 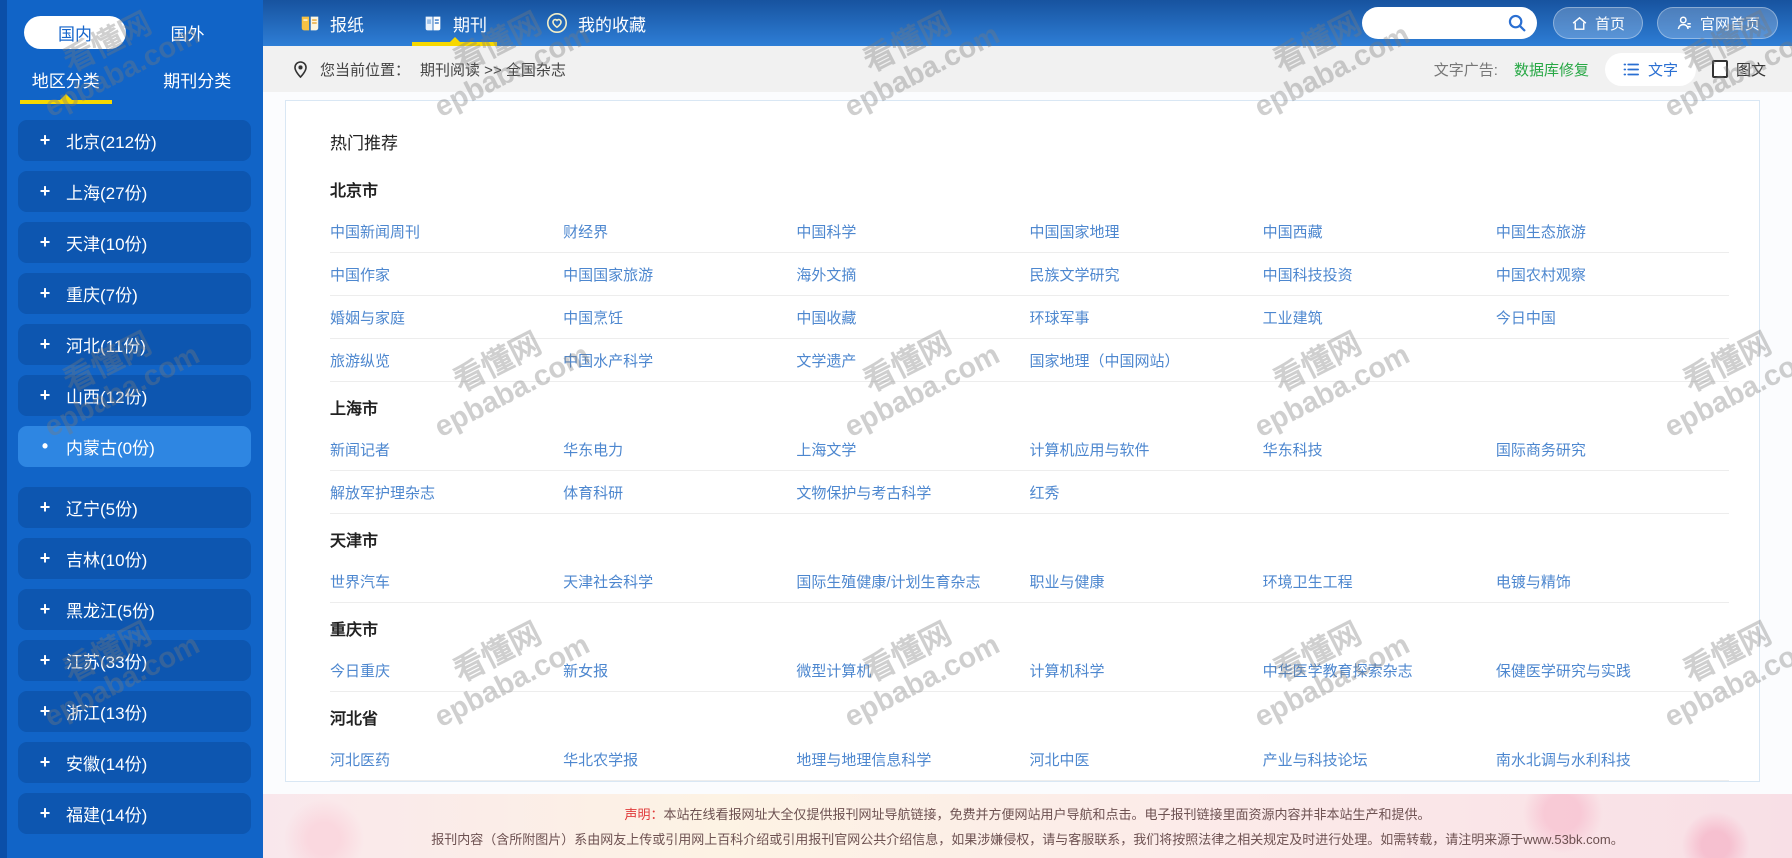 I want to click on magazine-link: 中国收藏, so click(x=912, y=317).